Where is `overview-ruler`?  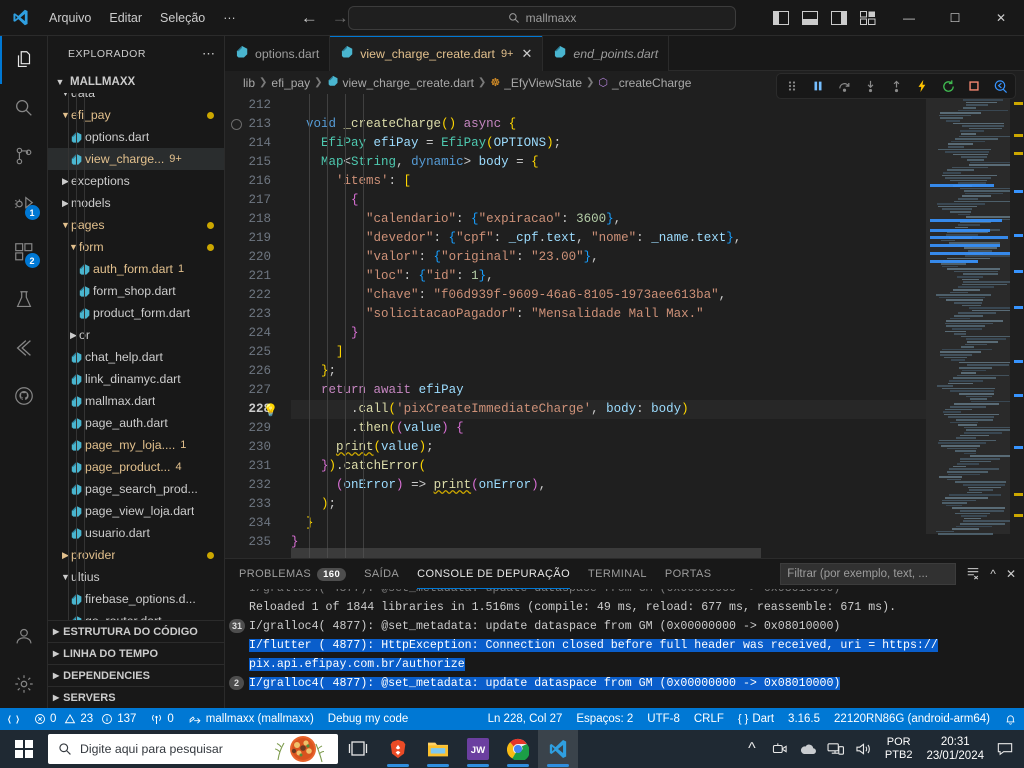
overview-ruler is located at coordinates (1017, 326).